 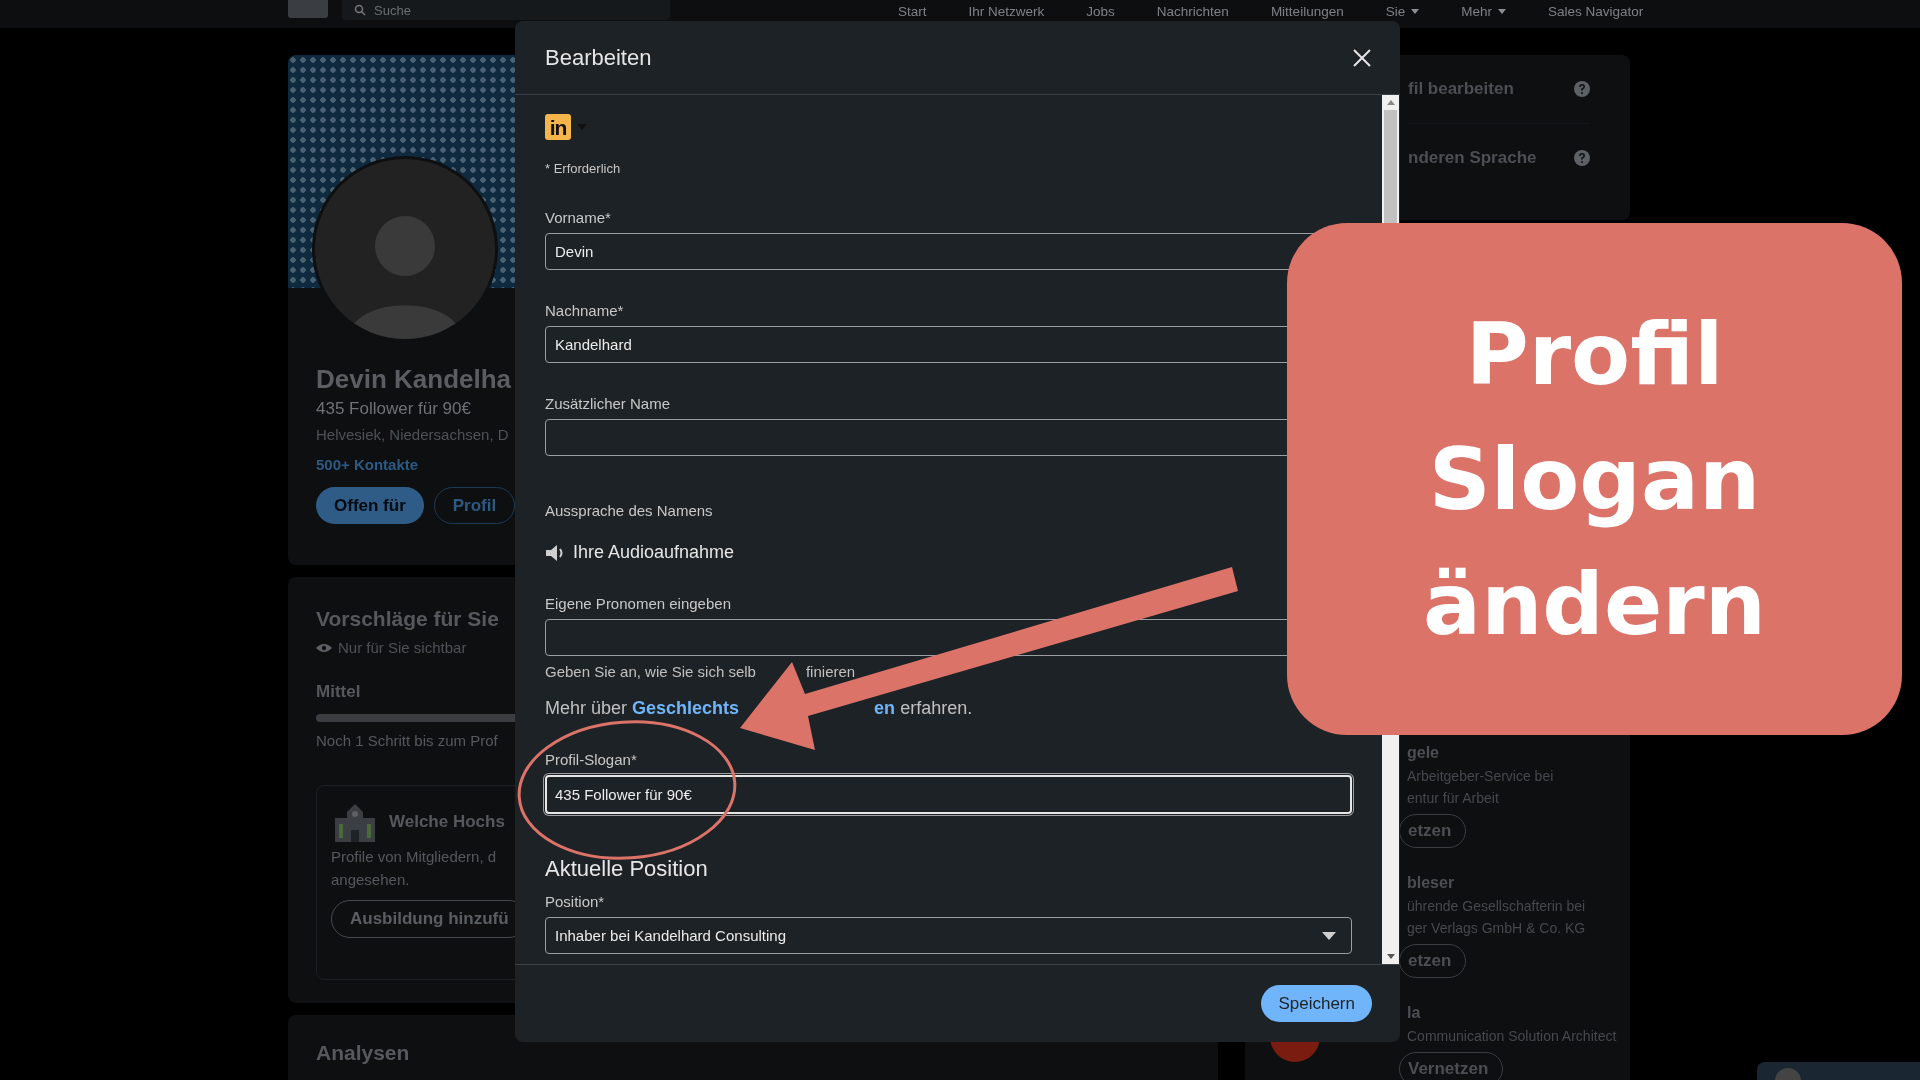 I want to click on callout-text: Slogan, so click(x=1594, y=479).